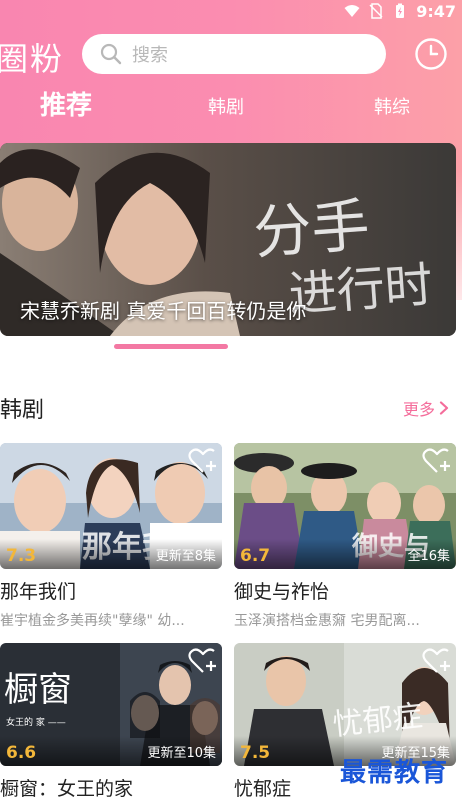 This screenshot has width=462, height=800. I want to click on drama-card: 橱窗 女王的 家 —— 6.6 更新至10集 橱窗：女王的家, so click(111, 721).